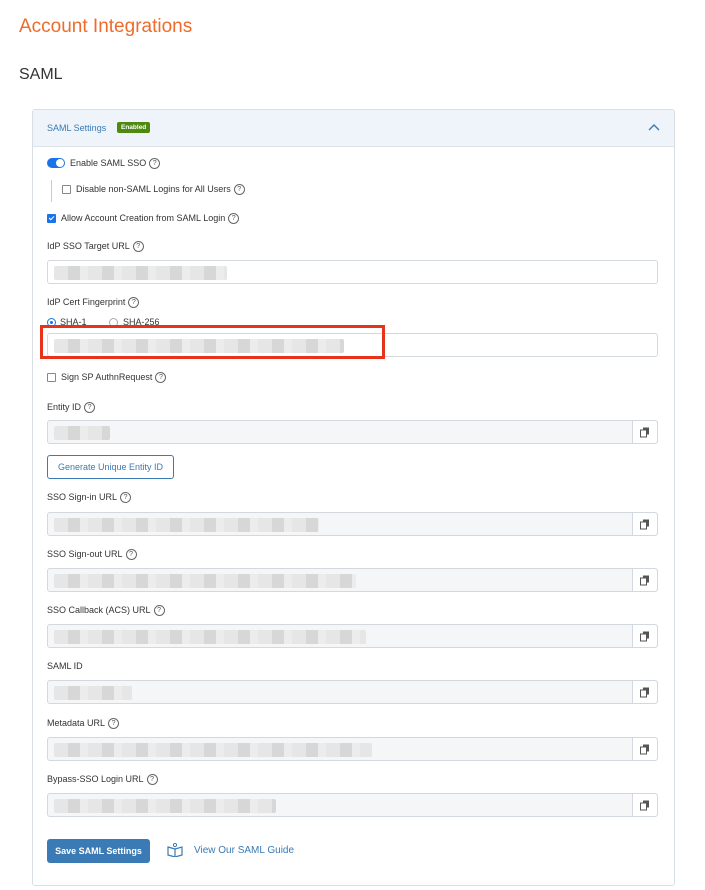  What do you see at coordinates (352, 749) in the screenshot?
I see `metadata-url-input` at bounding box center [352, 749].